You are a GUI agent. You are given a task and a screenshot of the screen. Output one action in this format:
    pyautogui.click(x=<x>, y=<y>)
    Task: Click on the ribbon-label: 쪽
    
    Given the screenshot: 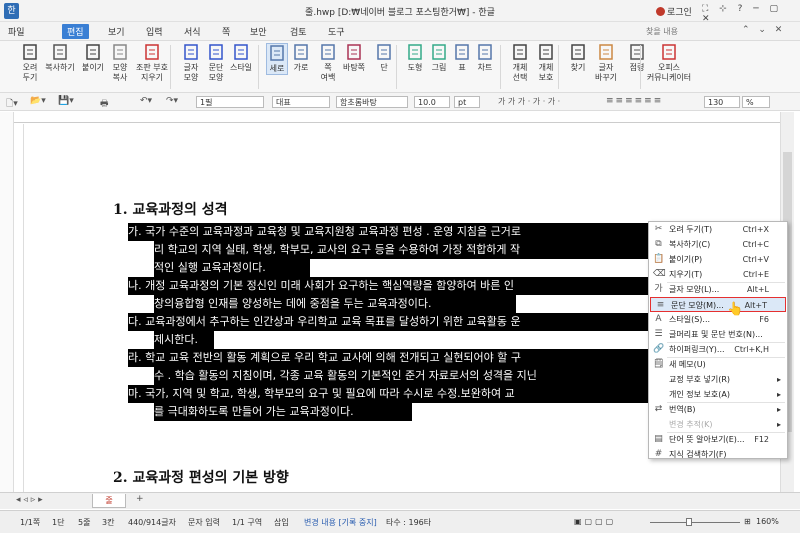 What is the action you would take?
    pyautogui.click(x=328, y=67)
    